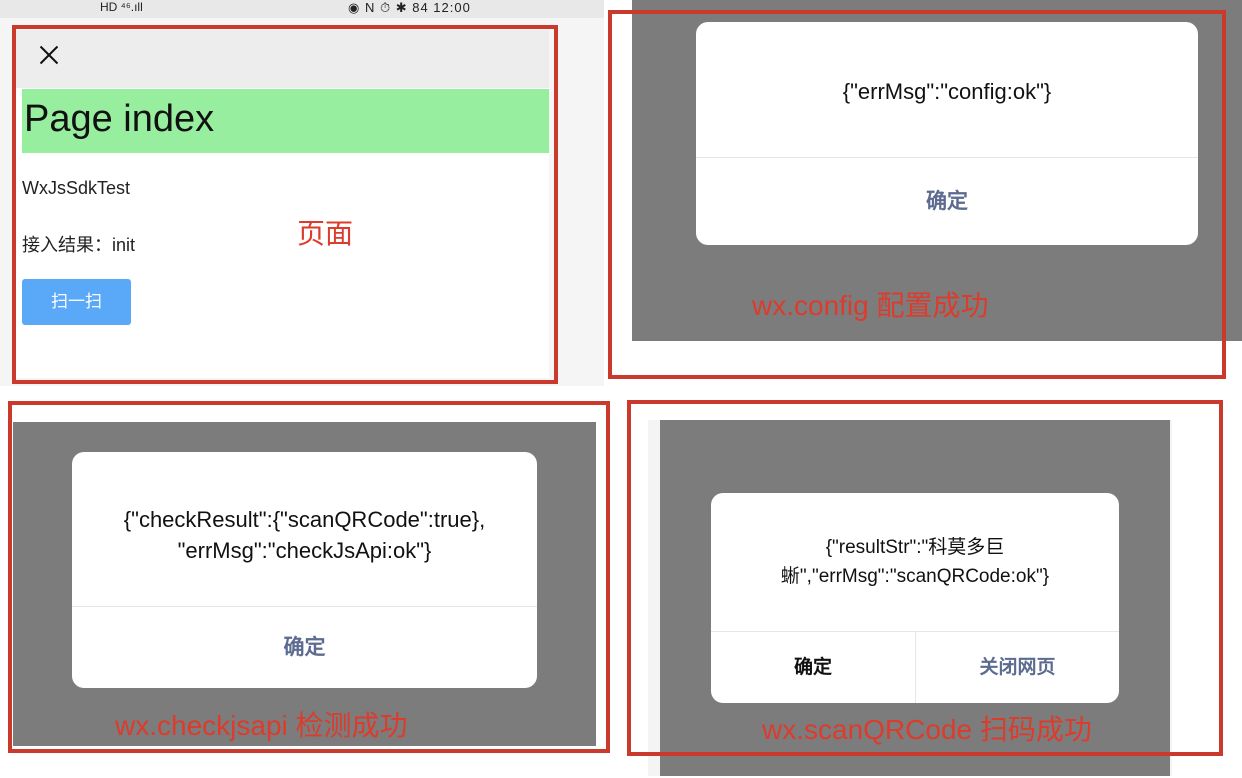 The image size is (1242, 778). What do you see at coordinates (927, 729) in the screenshot?
I see `caption-scan: wx.scanQRCode 扫码成功` at bounding box center [927, 729].